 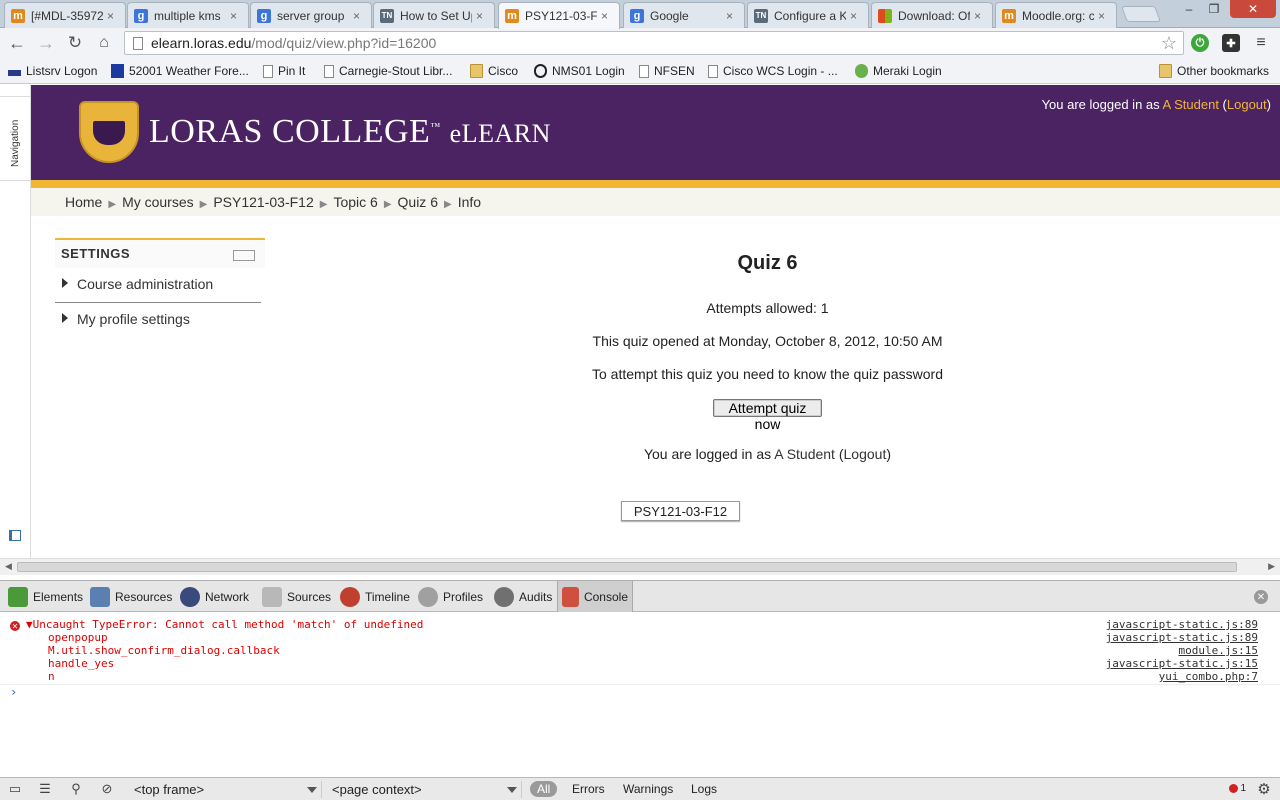 What do you see at coordinates (559, 15) in the screenshot?
I see `browser-tab-active: m PSY121-03-F1 ×` at bounding box center [559, 15].